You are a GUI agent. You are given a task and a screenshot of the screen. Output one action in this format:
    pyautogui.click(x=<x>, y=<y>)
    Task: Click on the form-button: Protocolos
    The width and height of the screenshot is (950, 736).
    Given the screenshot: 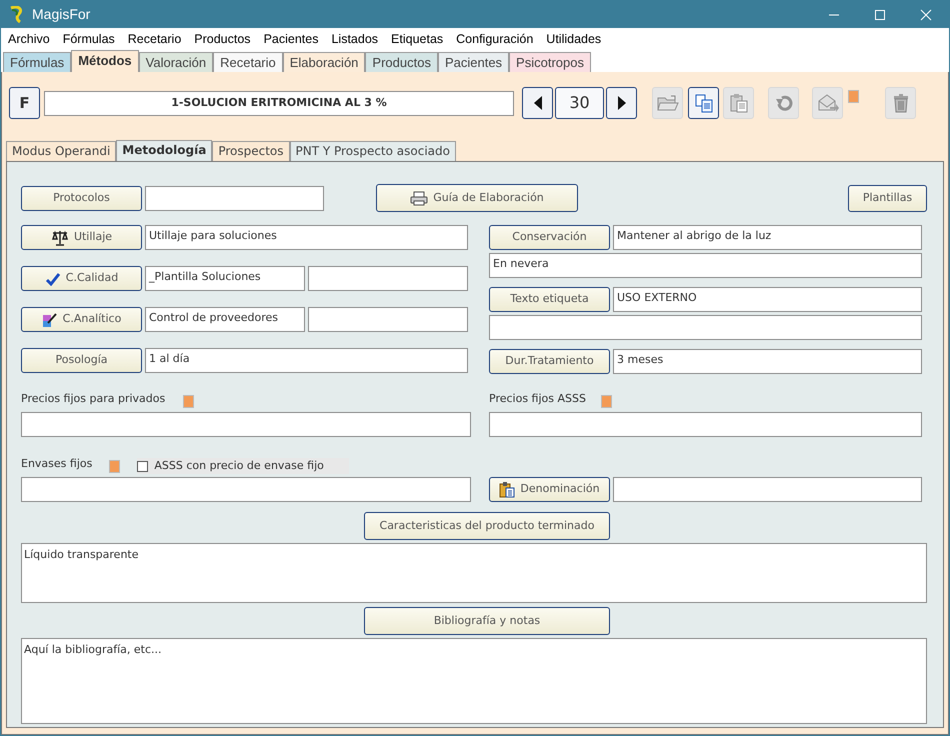 What is the action you would take?
    pyautogui.click(x=81, y=198)
    